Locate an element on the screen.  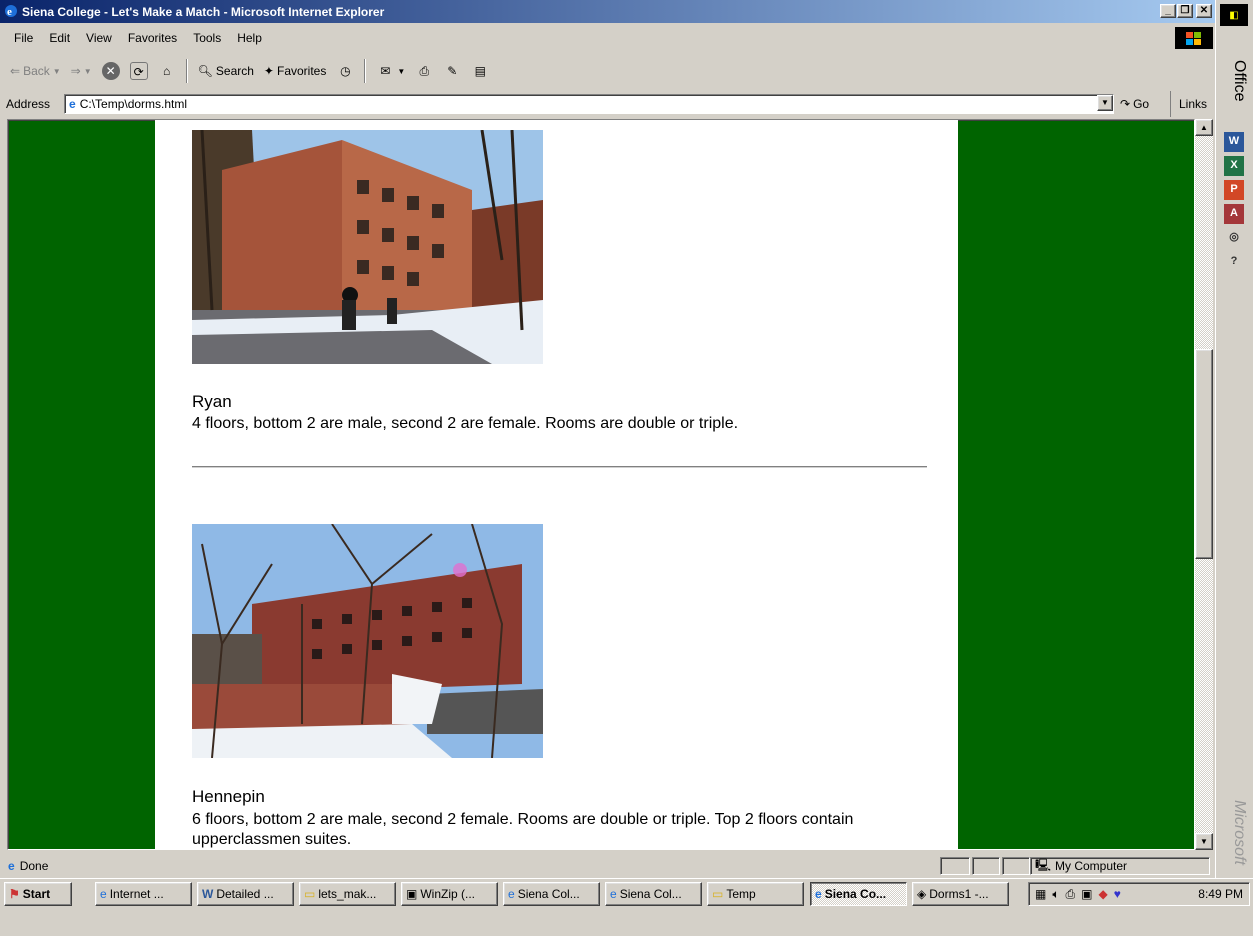
history-icon: ◷ is located at coordinates (345, 71).